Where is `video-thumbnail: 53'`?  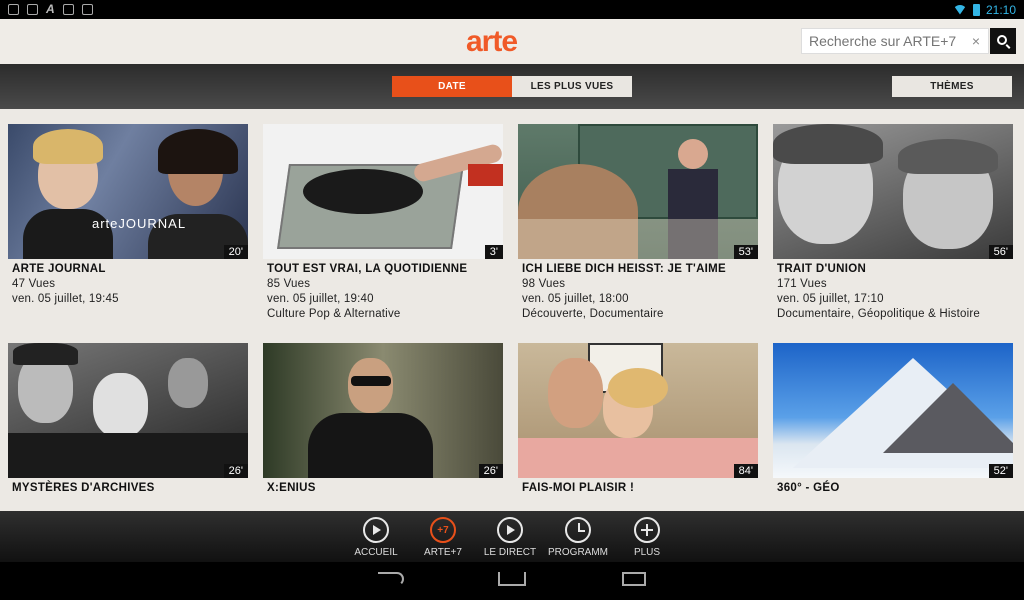
video-thumbnail: 53' is located at coordinates (638, 191).